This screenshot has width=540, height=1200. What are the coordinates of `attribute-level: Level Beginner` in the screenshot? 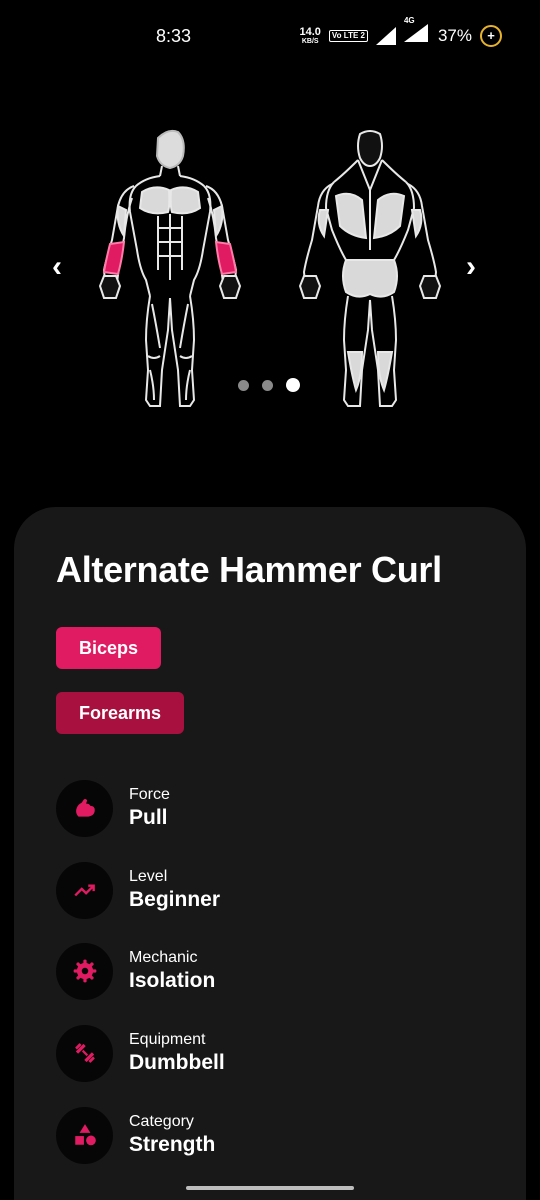 It's located at (138, 890).